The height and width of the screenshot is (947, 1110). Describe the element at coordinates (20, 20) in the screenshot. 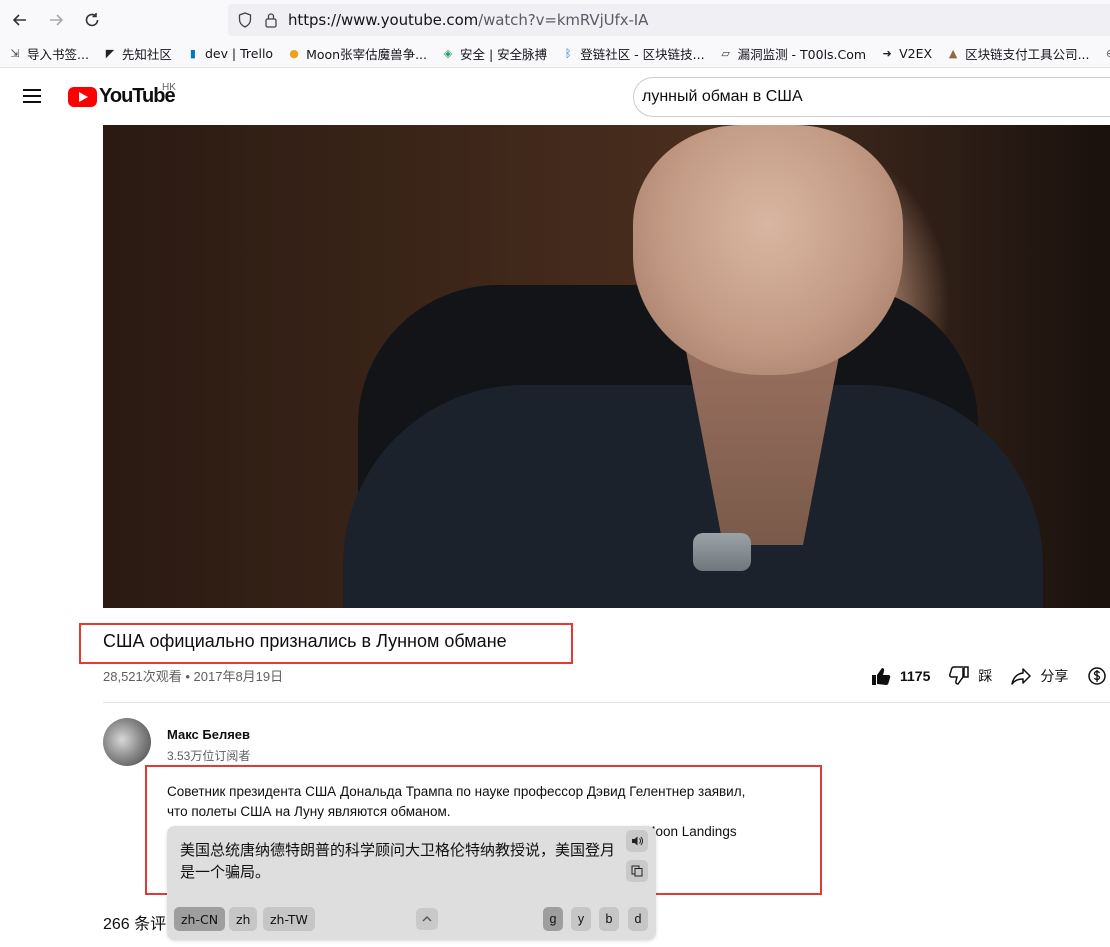

I see `back-arrow-icon` at that location.